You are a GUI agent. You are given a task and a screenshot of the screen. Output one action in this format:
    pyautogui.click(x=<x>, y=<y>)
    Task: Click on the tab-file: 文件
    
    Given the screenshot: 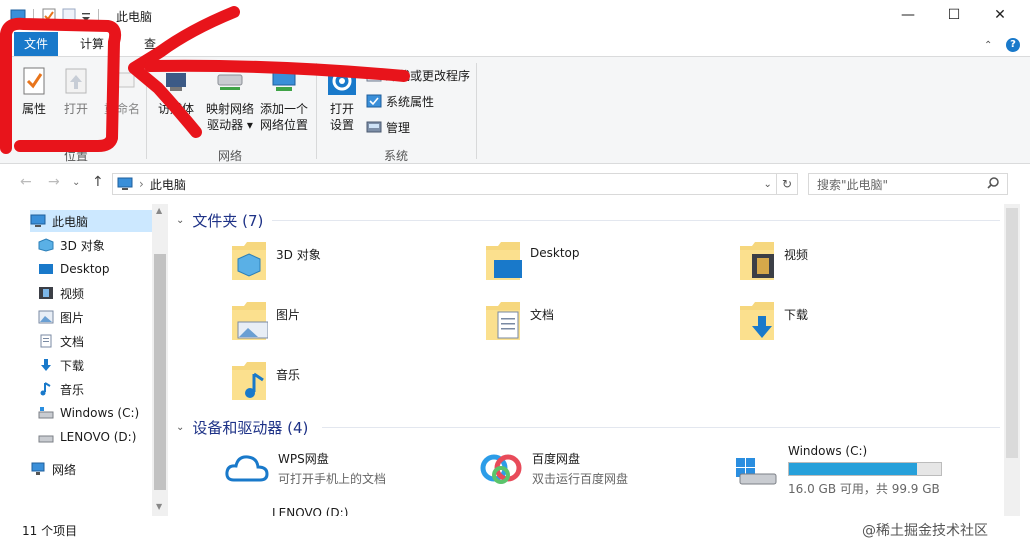 What is the action you would take?
    pyautogui.click(x=36, y=44)
    